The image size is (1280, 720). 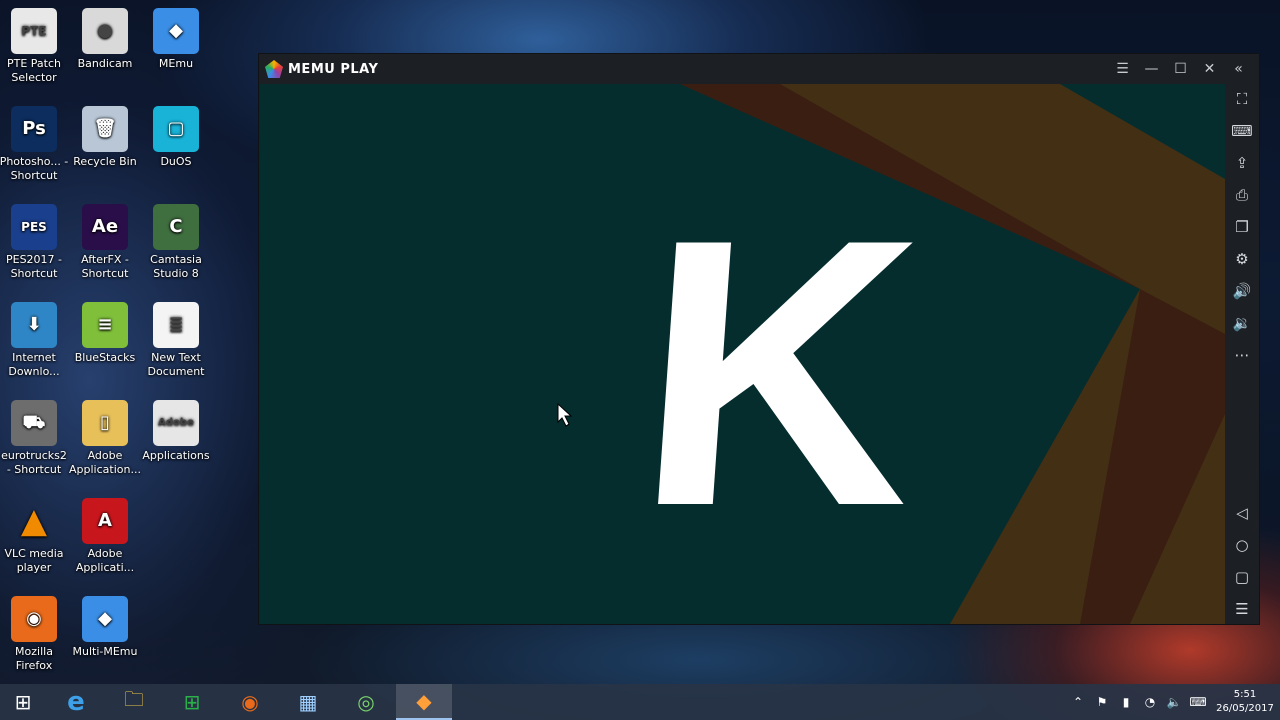 I want to click on firefox-icon: ◉, so click(x=34, y=619).